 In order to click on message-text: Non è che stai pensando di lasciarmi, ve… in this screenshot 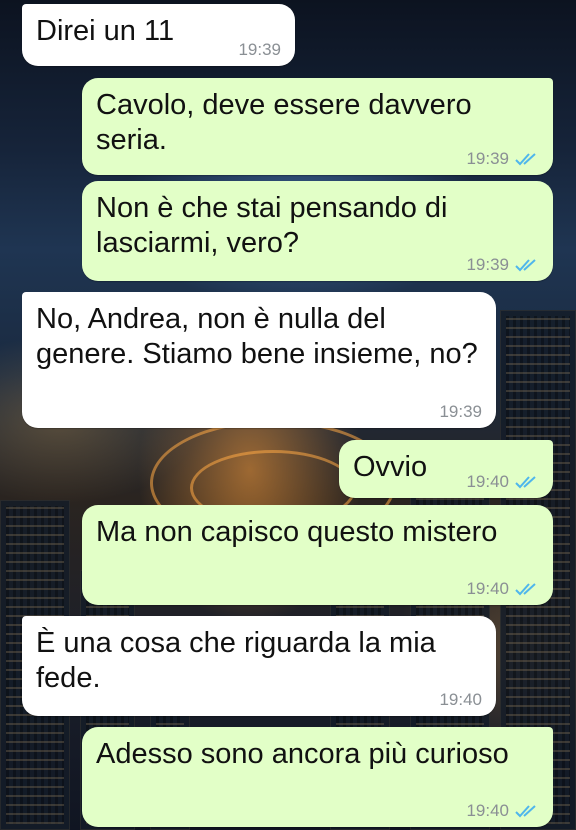, I will do `click(272, 225)`.